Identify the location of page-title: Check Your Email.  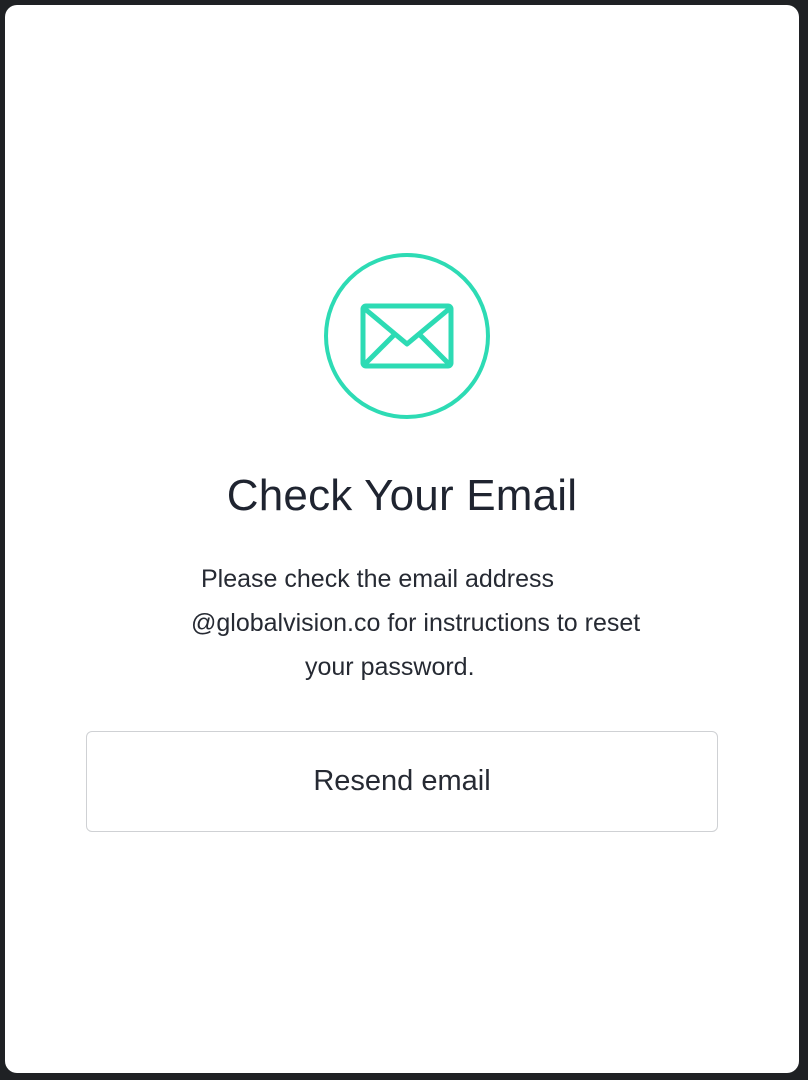
(402, 495).